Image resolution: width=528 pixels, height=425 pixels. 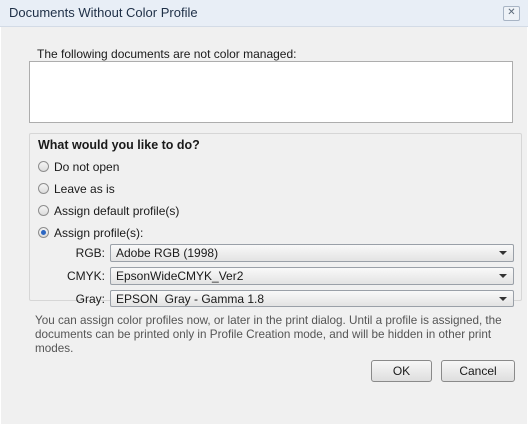 I want to click on radio-leave-as-is: Leave as is, so click(x=76, y=188).